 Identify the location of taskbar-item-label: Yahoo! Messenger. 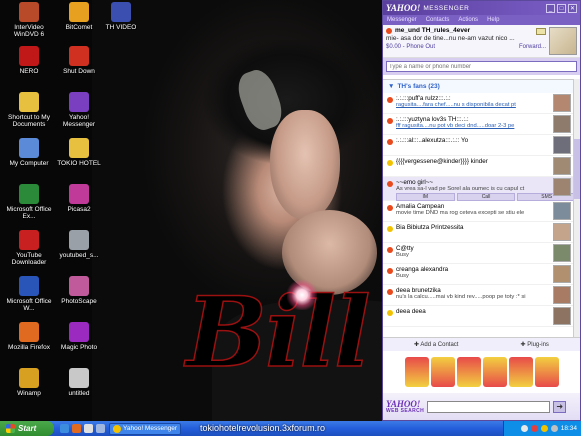
(150, 428).